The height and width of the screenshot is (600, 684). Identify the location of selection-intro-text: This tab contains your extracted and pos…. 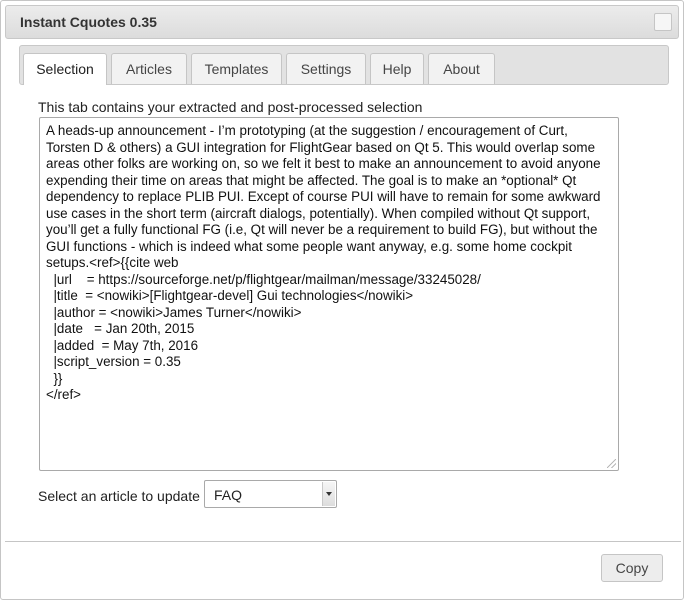
(230, 107).